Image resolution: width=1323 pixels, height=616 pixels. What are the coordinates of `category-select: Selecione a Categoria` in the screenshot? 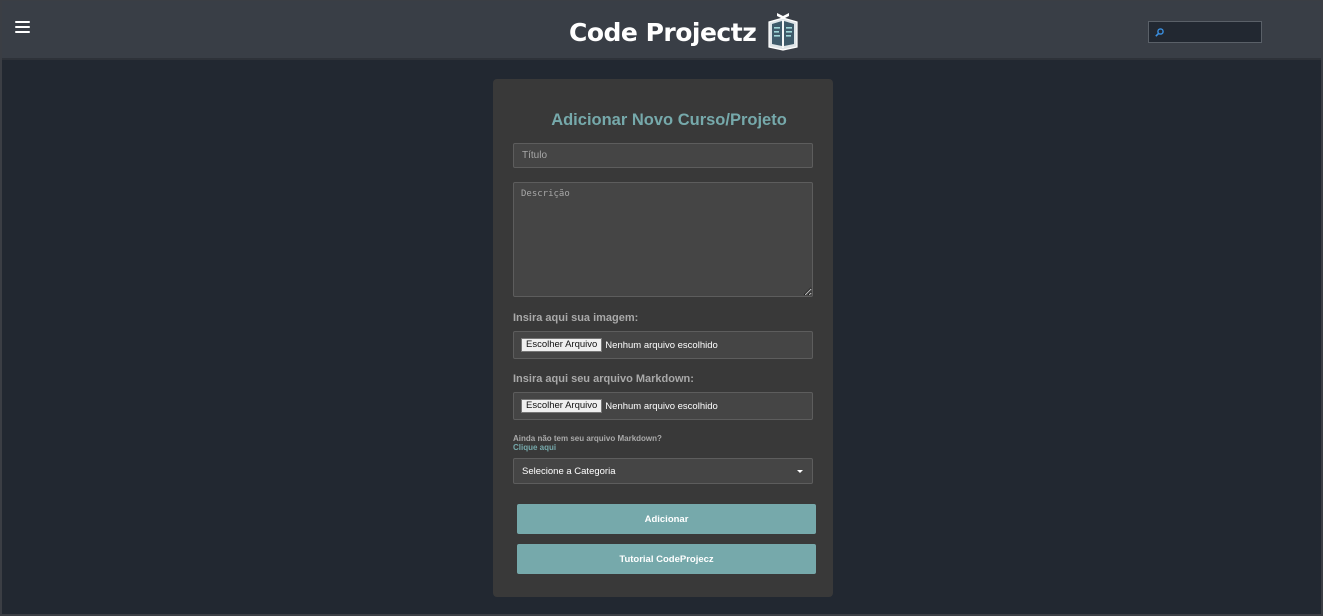 It's located at (663, 471).